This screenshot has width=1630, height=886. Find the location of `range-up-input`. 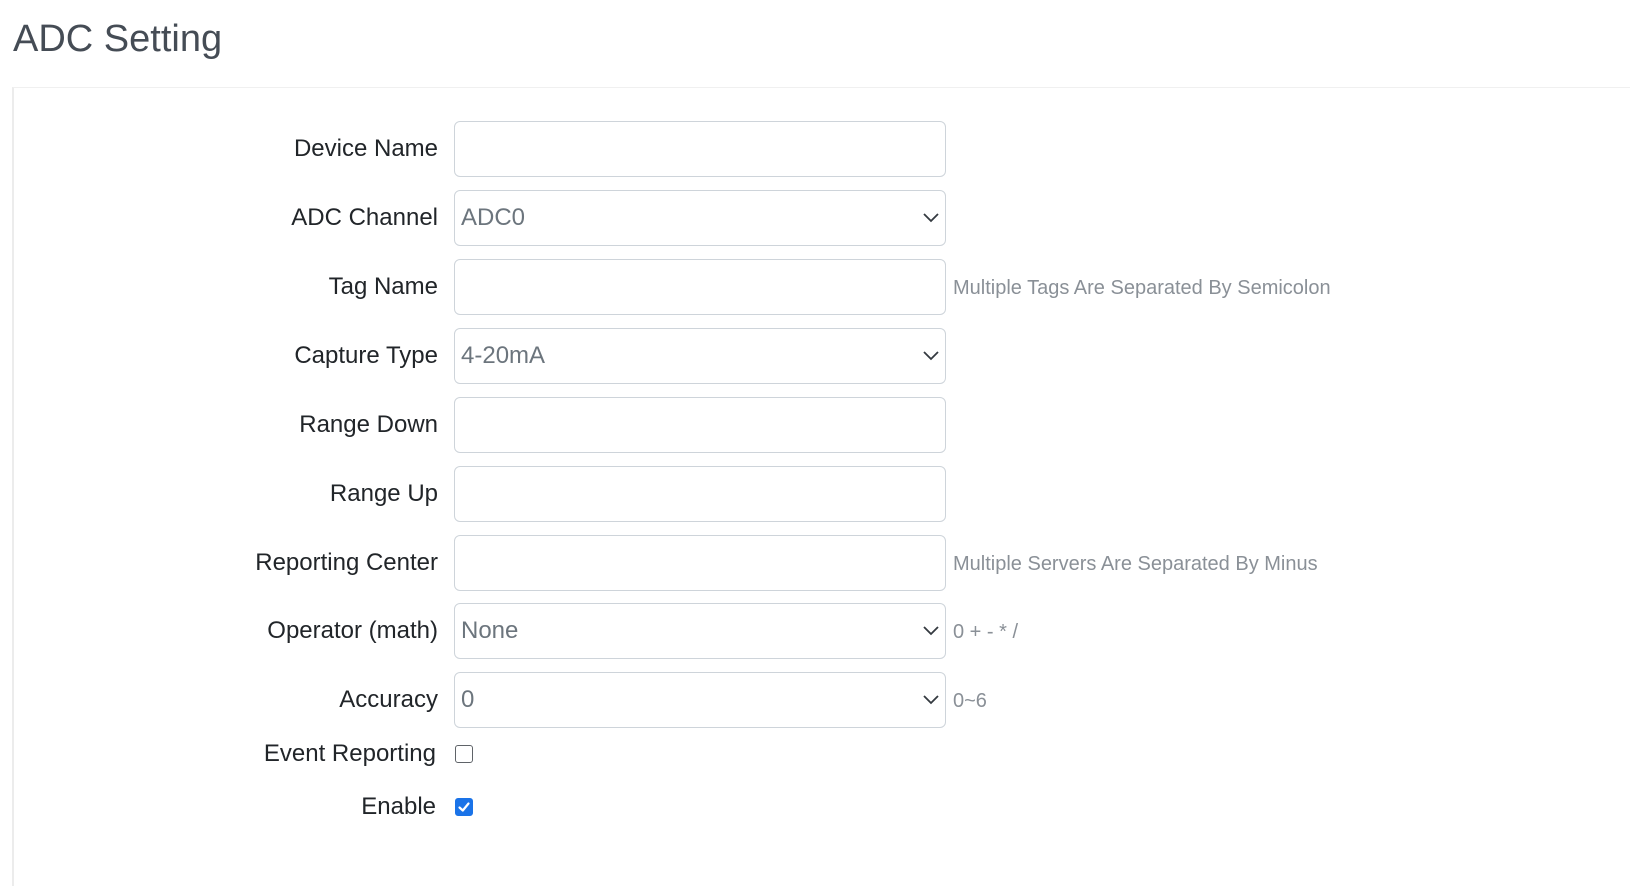

range-up-input is located at coordinates (700, 494).